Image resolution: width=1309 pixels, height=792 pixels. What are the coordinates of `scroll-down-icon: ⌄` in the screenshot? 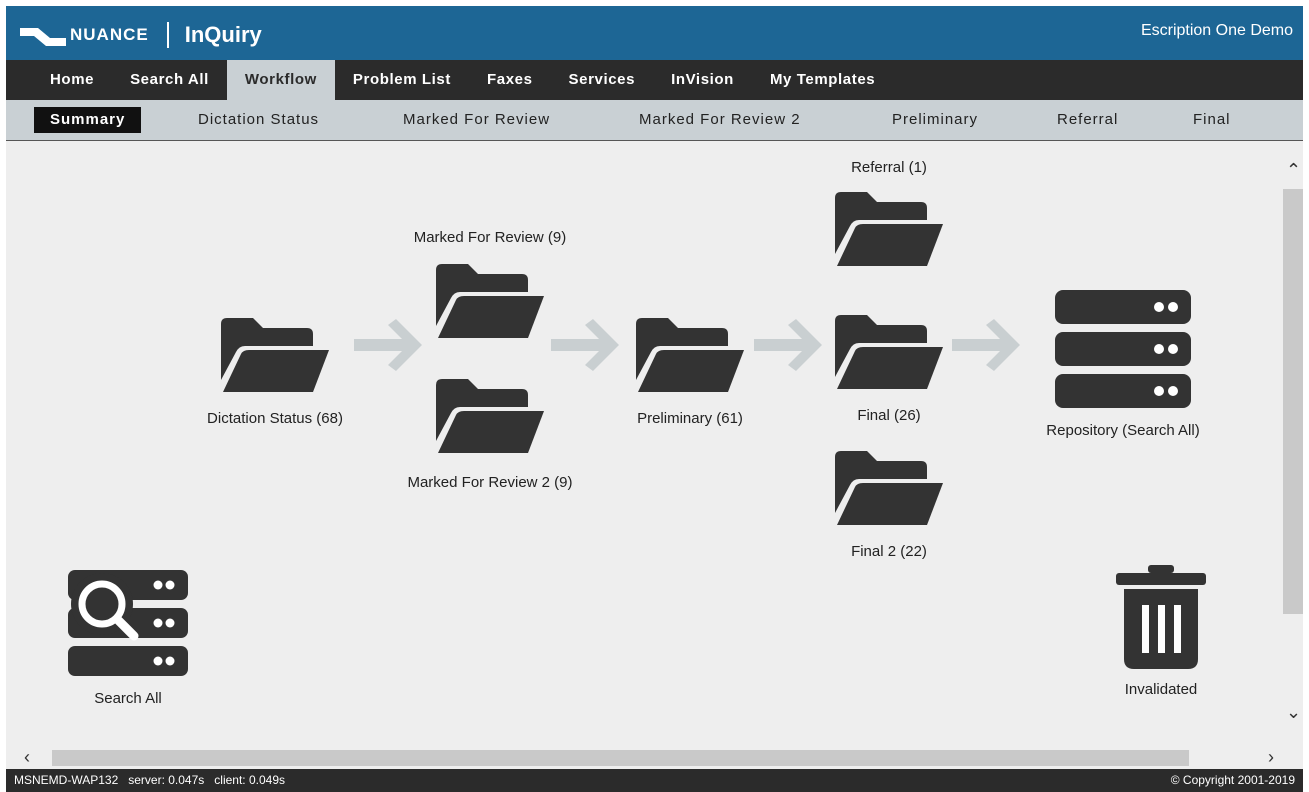 It's located at (1293, 712).